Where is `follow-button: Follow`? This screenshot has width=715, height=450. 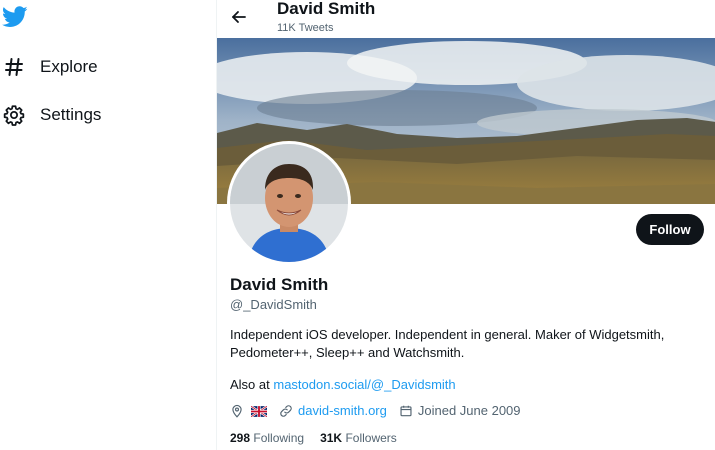
follow-button: Follow is located at coordinates (670, 229).